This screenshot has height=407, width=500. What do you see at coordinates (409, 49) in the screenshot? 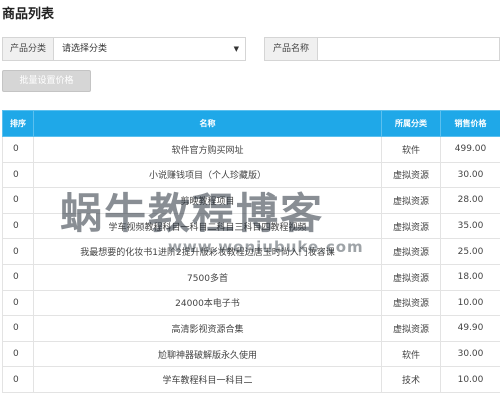
I see `name-search-input` at bounding box center [409, 49].